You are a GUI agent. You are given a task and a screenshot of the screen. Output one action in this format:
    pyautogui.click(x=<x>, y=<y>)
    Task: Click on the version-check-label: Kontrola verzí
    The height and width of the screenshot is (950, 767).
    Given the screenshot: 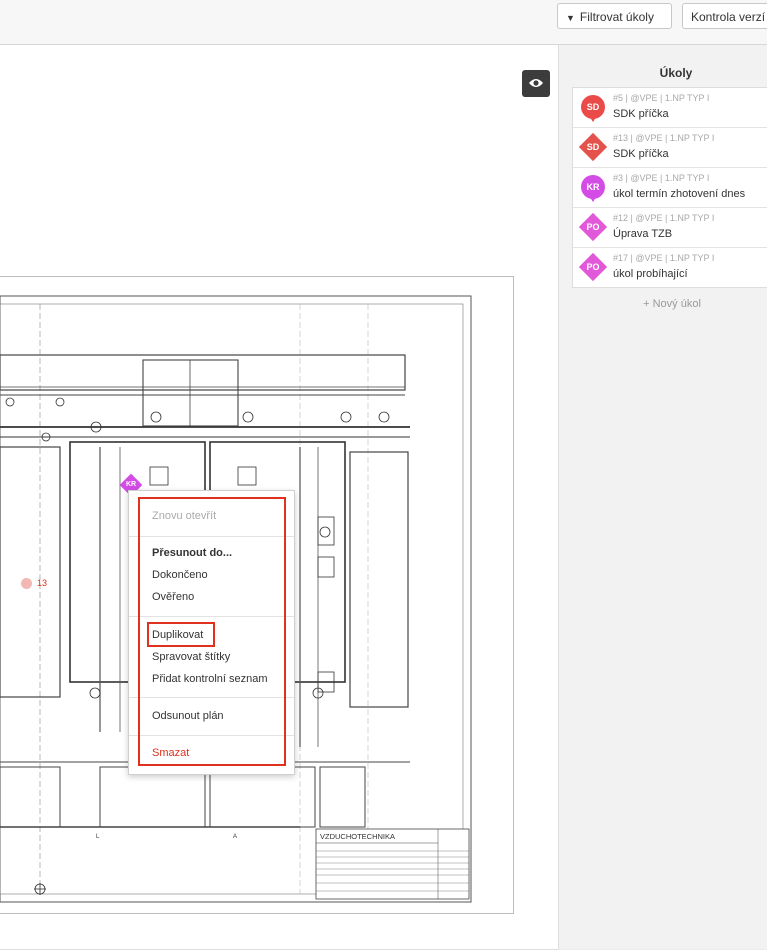 What is the action you would take?
    pyautogui.click(x=728, y=17)
    